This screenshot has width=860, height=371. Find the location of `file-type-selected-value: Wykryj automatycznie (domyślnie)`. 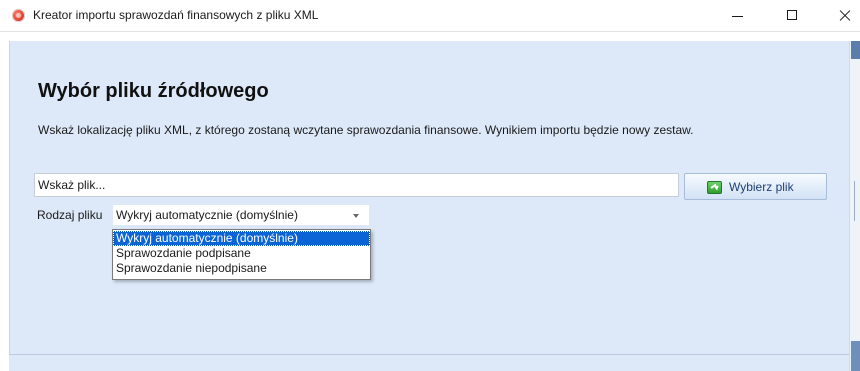

file-type-selected-value: Wykryj automatycznie (domyślnie) is located at coordinates (207, 215).